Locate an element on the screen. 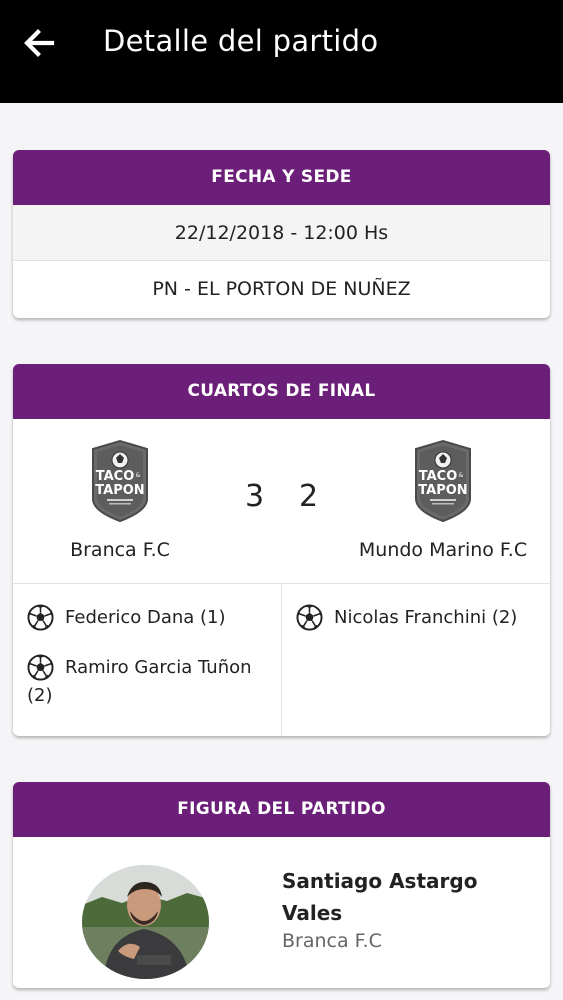  app-bar: Detalle del partido is located at coordinates (281, 51).